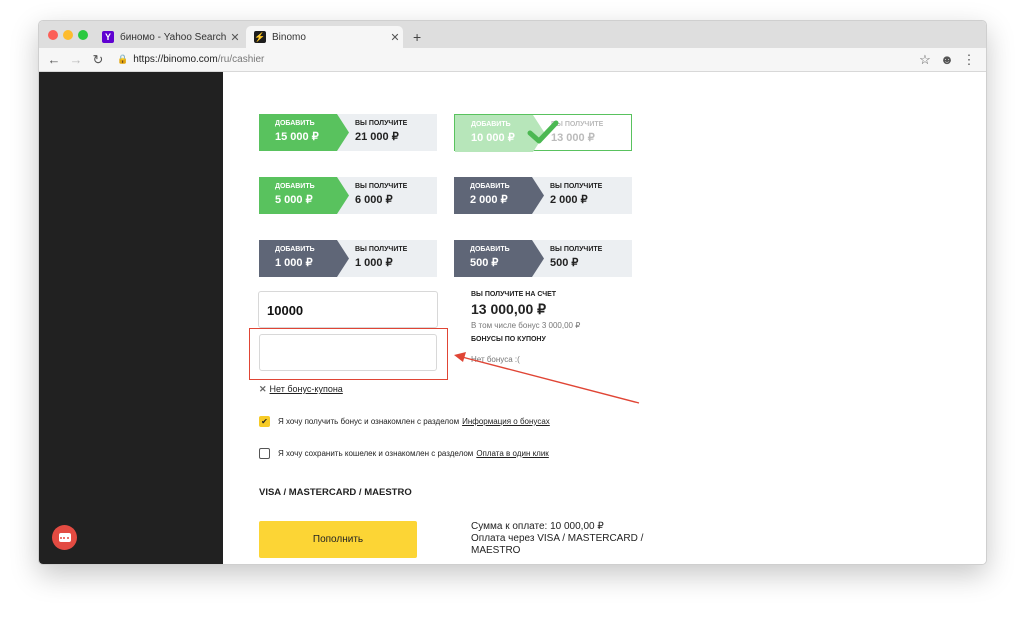 The width and height of the screenshot is (1024, 617). What do you see at coordinates (68, 35) in the screenshot?
I see `minimize-window-button` at bounding box center [68, 35].